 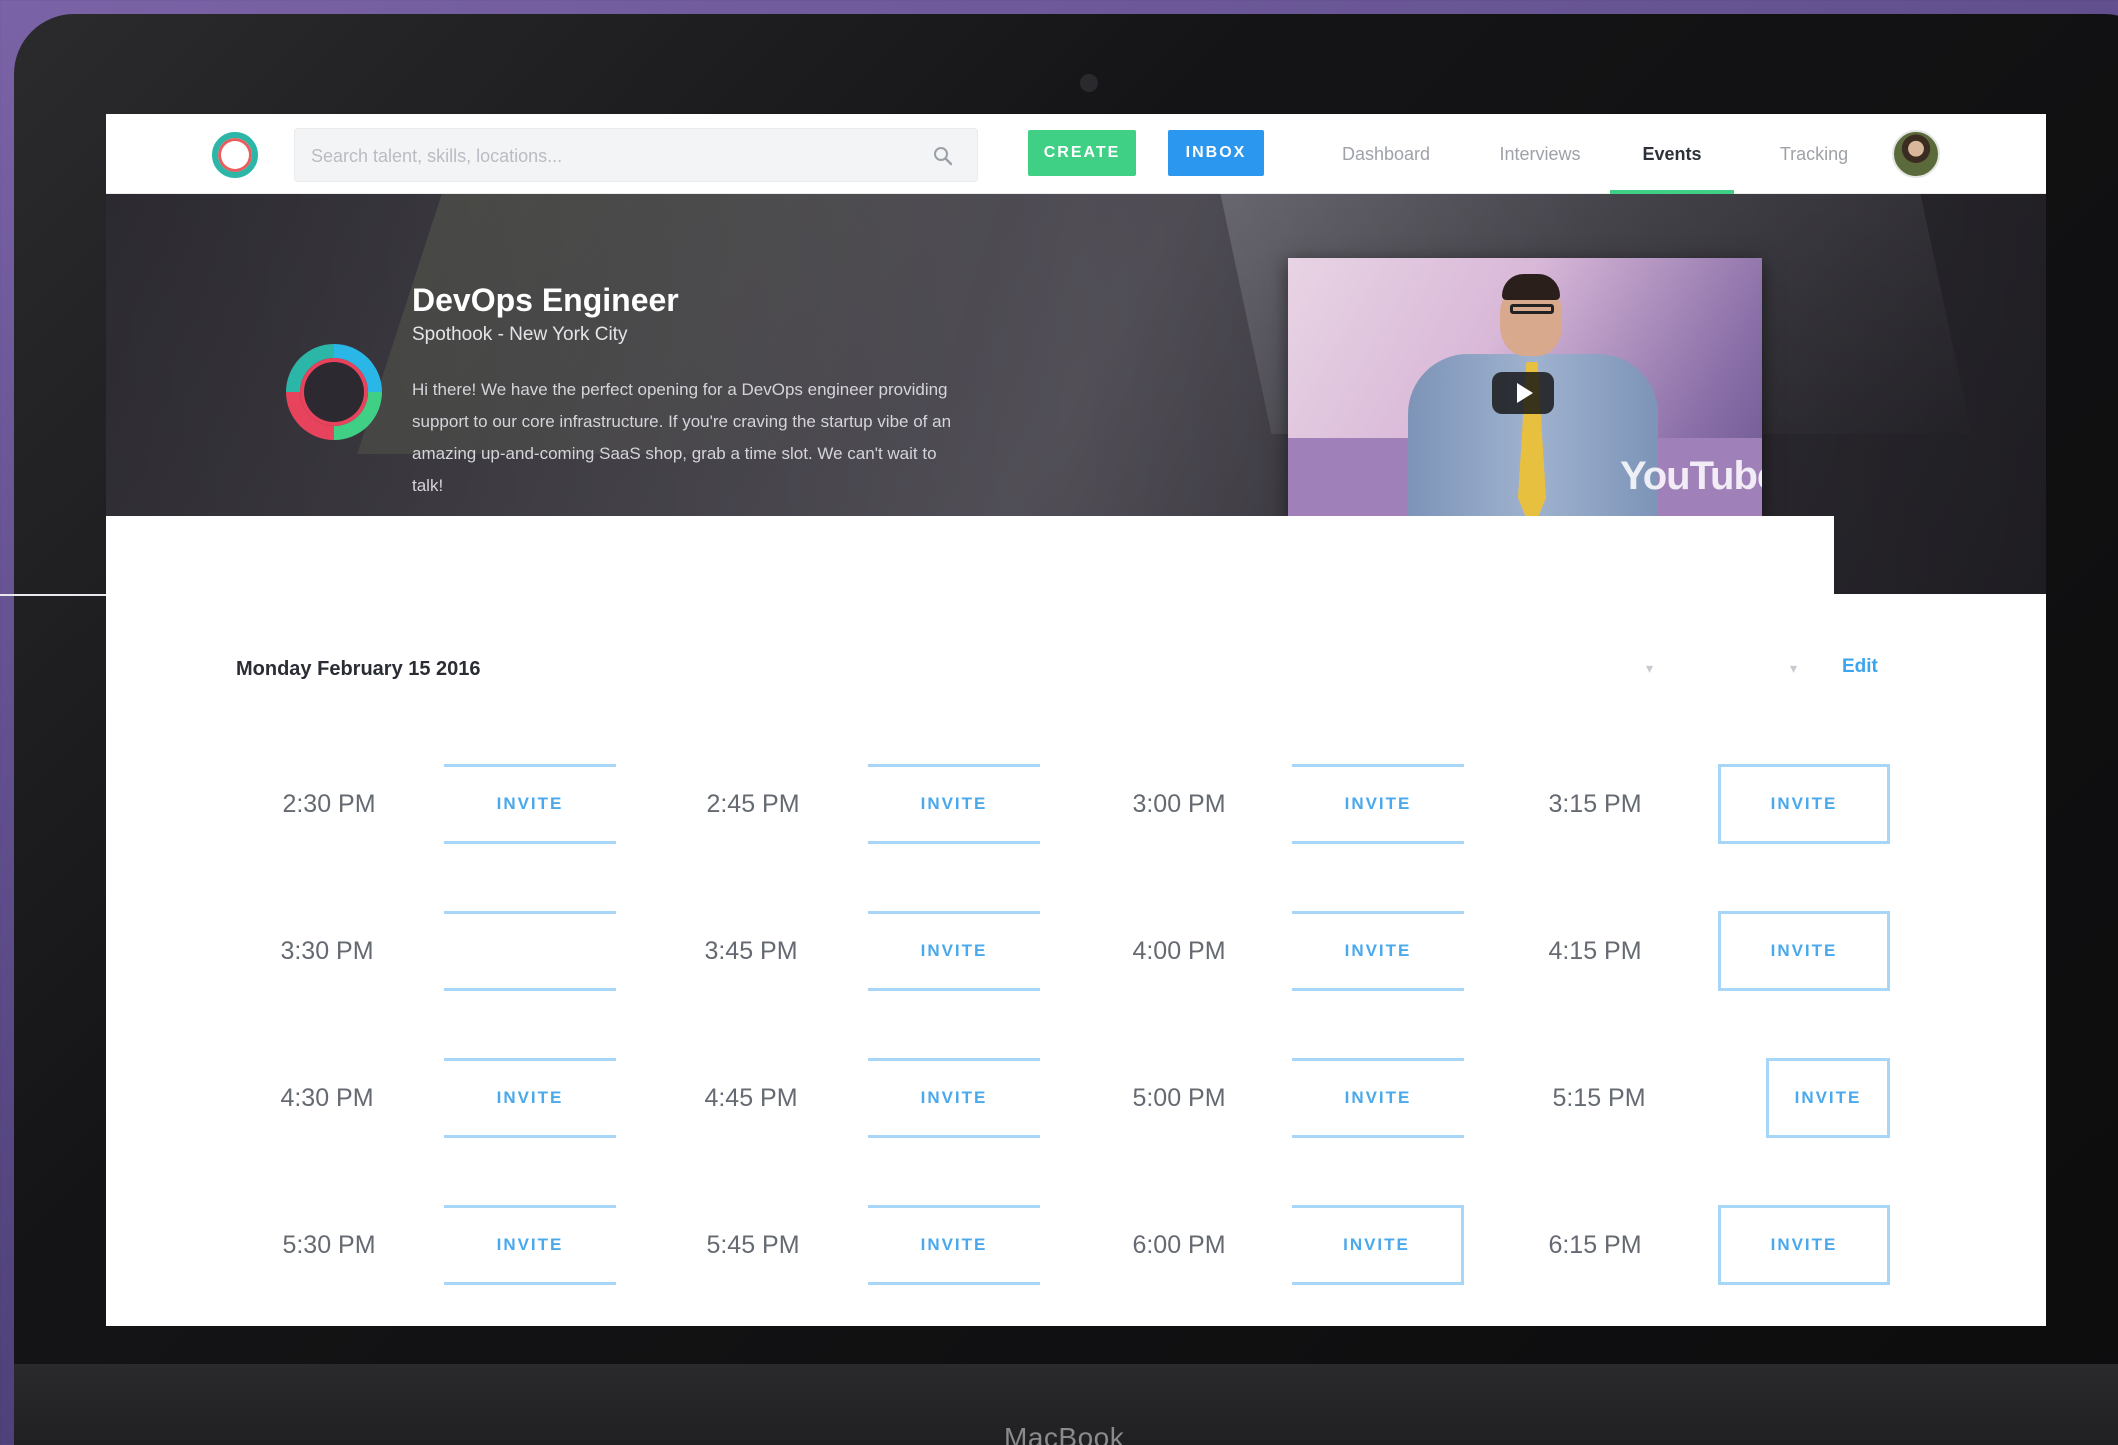 I want to click on slot-time: 2:45 PM, so click(x=753, y=804).